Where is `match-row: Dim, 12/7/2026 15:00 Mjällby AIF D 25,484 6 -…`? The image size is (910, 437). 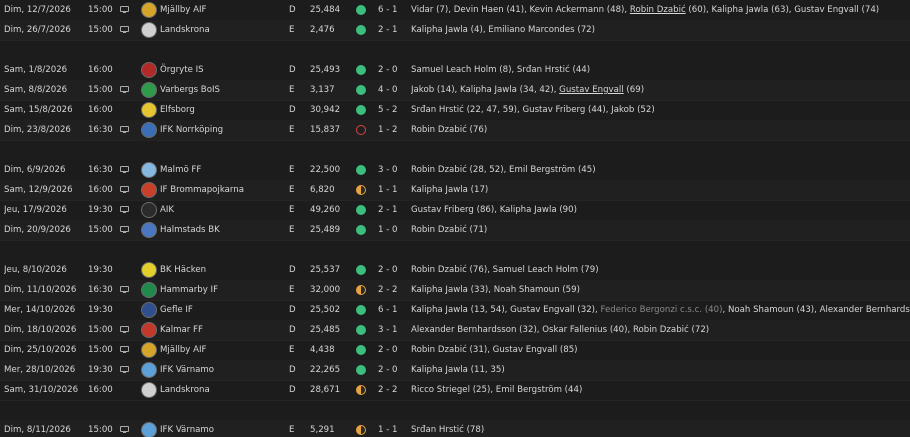 match-row: Dim, 12/7/2026 15:00 Mjällby AIF D 25,484 6 -… is located at coordinates (455, 10).